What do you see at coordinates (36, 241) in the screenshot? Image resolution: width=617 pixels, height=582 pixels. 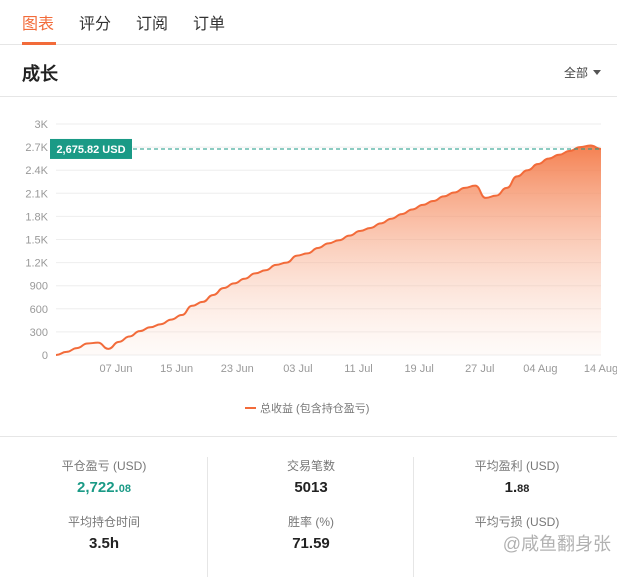 I see `y-tick-label: 1.5K` at bounding box center [36, 241].